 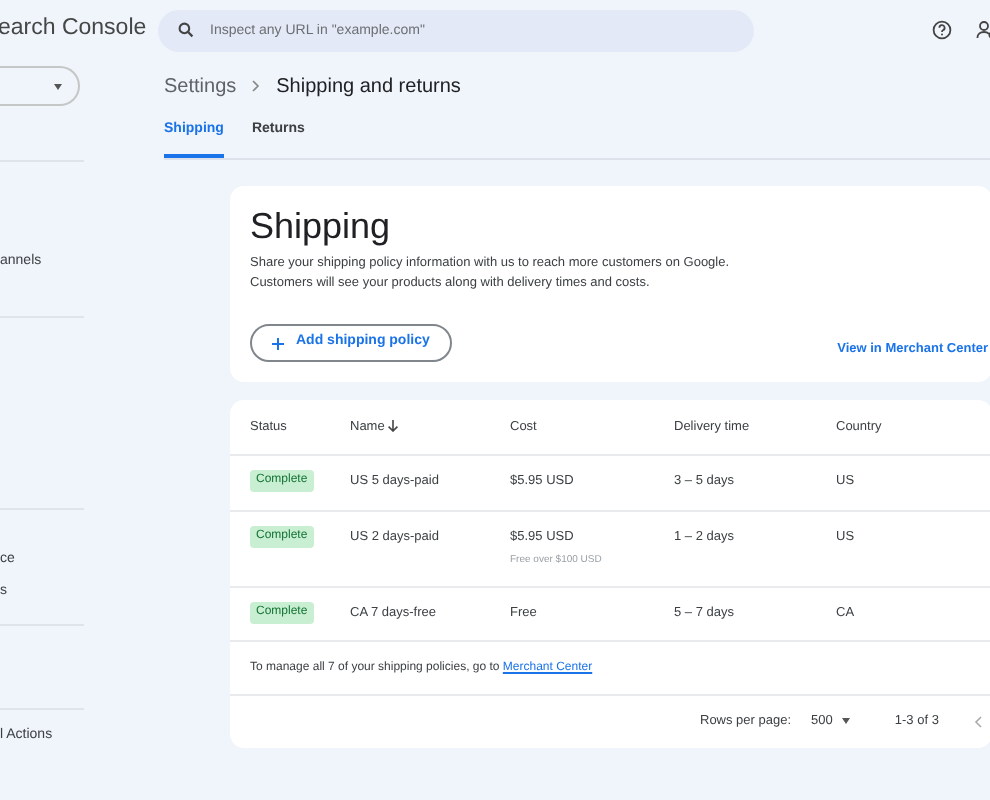 I want to click on card-title: Shipping, so click(x=321, y=226).